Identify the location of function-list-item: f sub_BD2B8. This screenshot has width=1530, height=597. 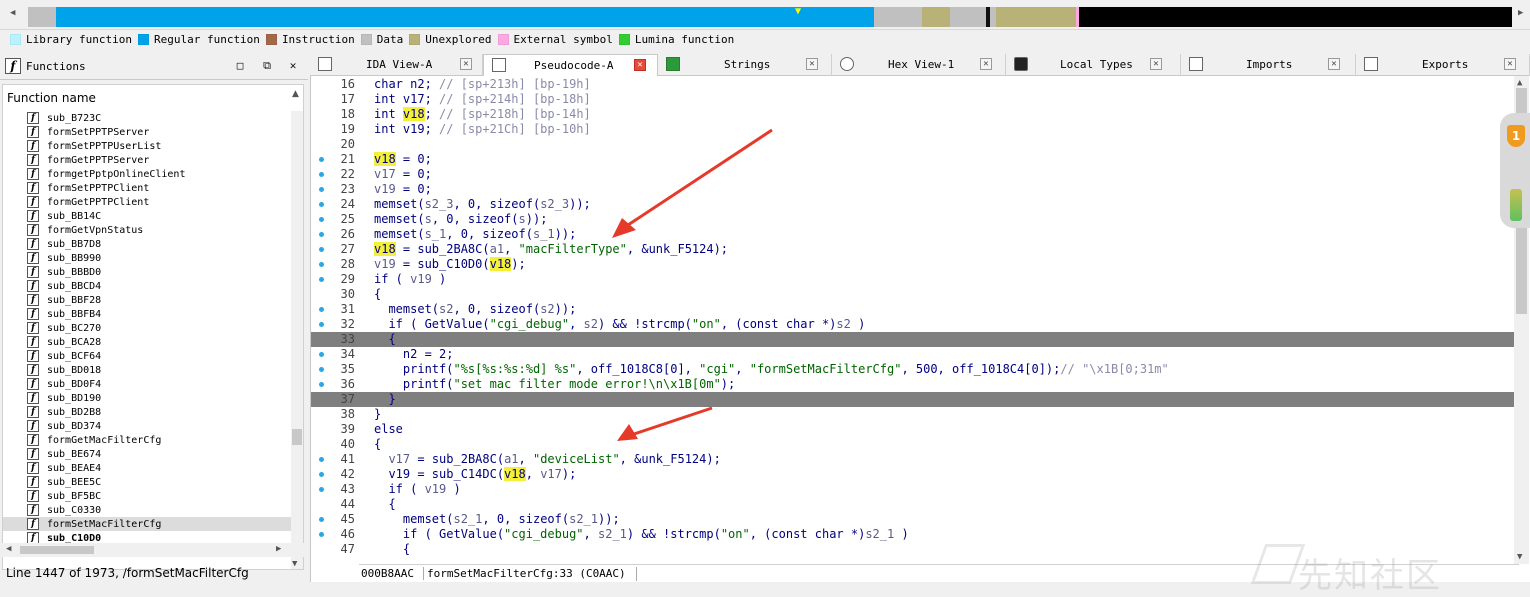
(148, 412).